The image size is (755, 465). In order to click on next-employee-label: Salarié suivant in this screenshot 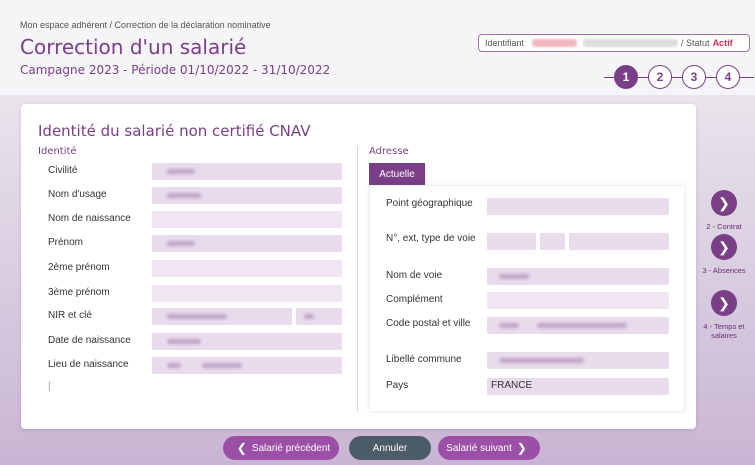, I will do `click(479, 448)`.